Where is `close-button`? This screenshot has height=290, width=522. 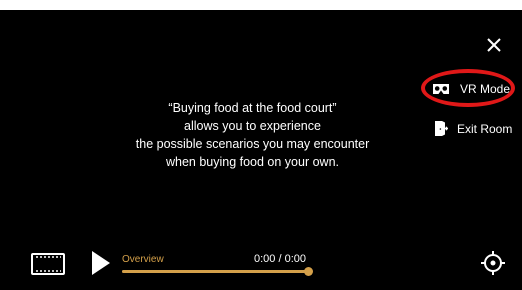 close-button is located at coordinates (494, 45).